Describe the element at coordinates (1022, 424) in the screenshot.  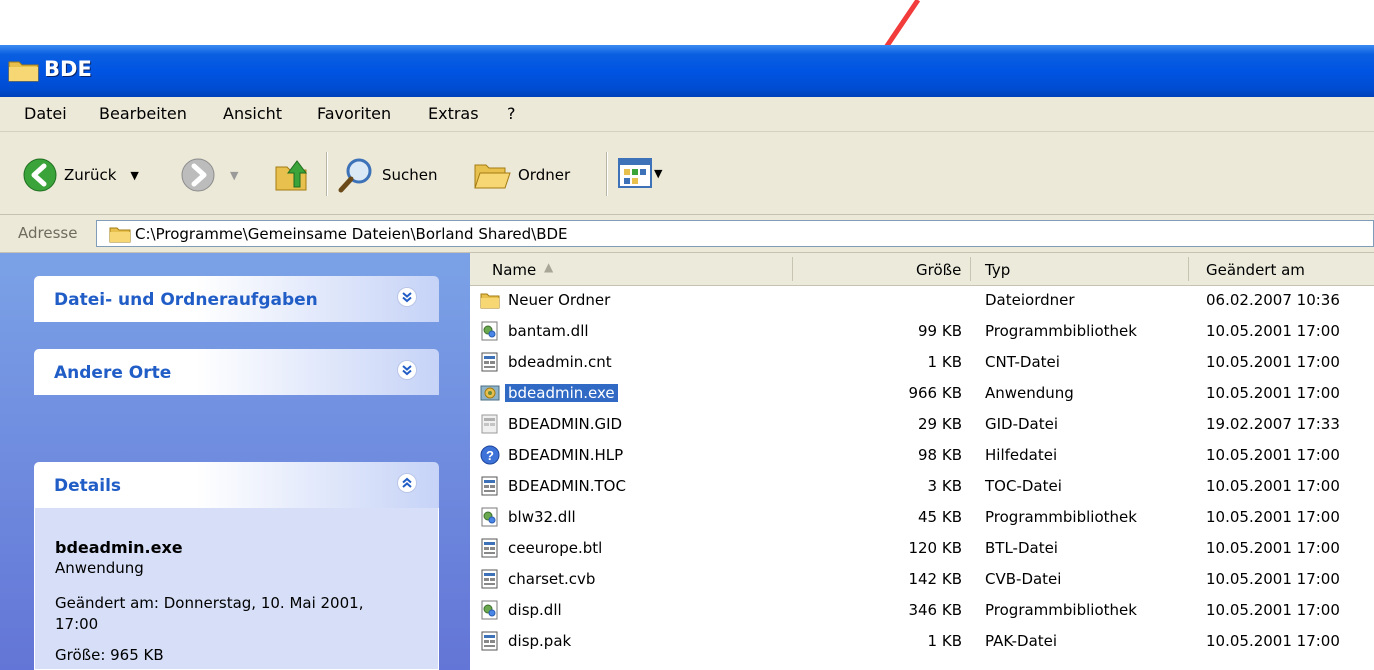
I see `cell-type: GID-Datei` at that location.